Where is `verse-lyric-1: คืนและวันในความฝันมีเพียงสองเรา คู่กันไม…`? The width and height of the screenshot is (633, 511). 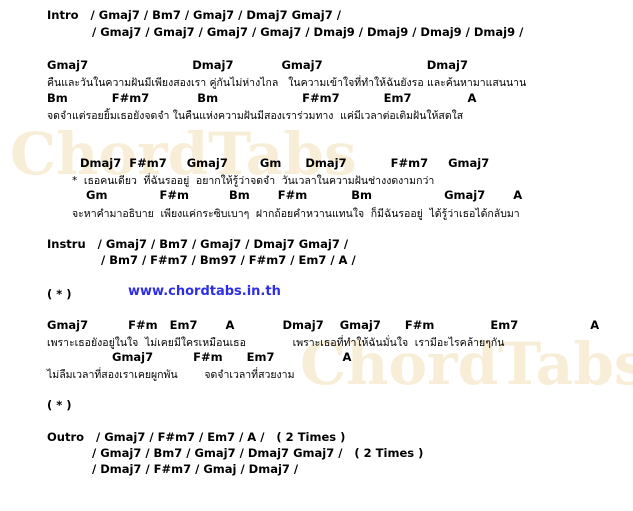 verse-lyric-1: คืนและวันในความฝันมีเพียงสองเรา คู่กันไม… is located at coordinates (287, 83).